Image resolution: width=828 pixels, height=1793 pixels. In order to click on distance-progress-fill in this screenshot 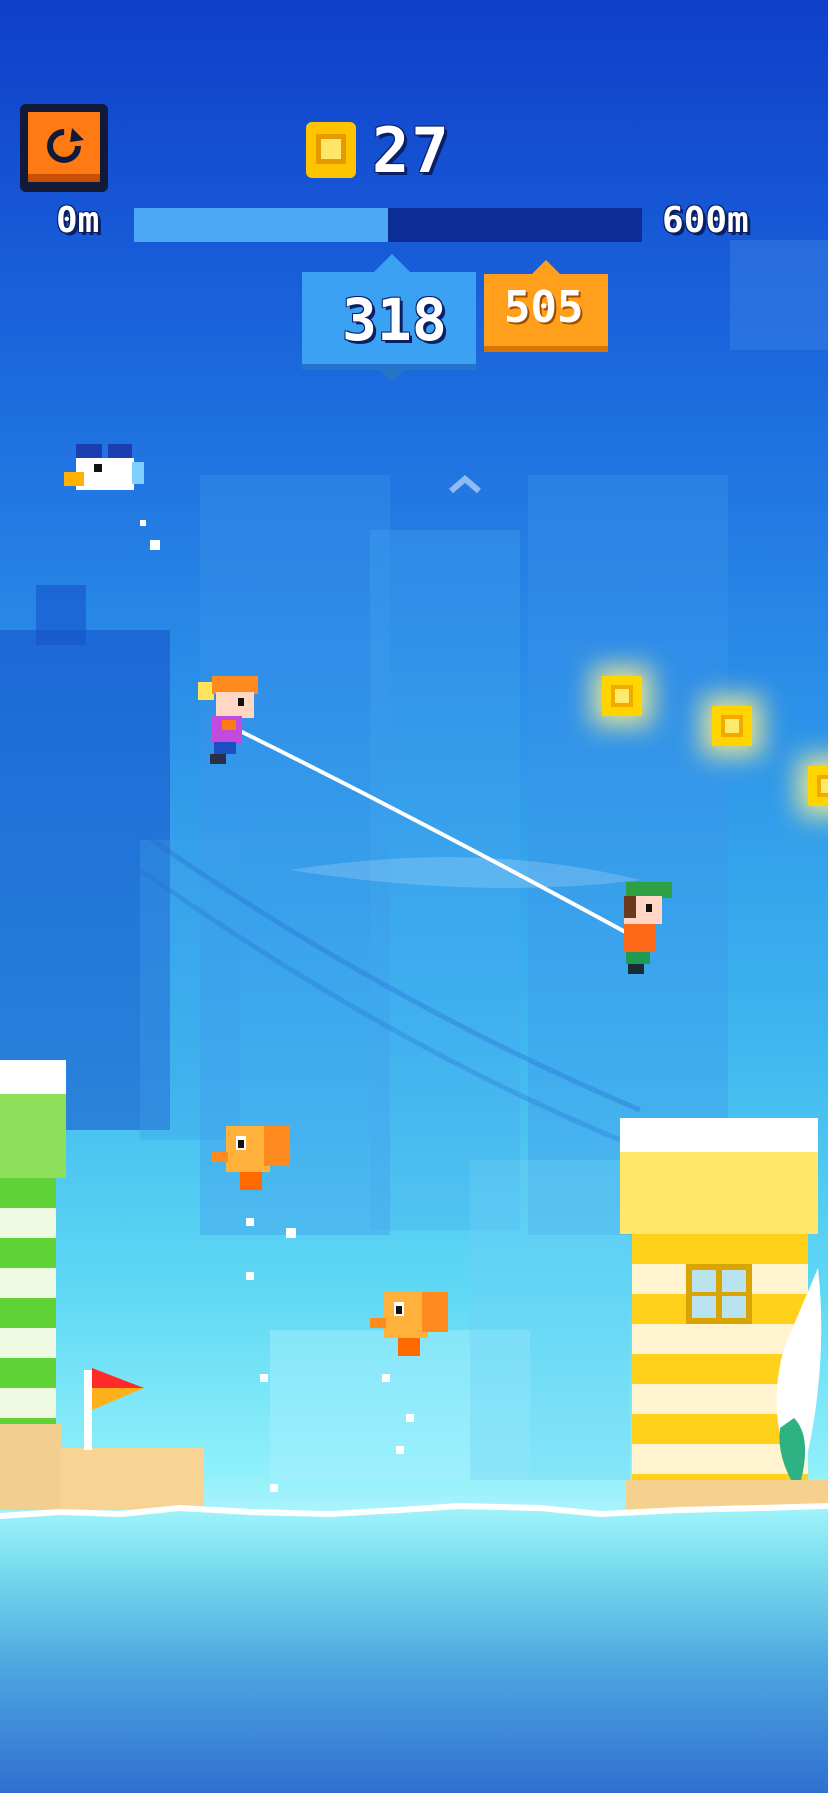, I will do `click(261, 225)`.